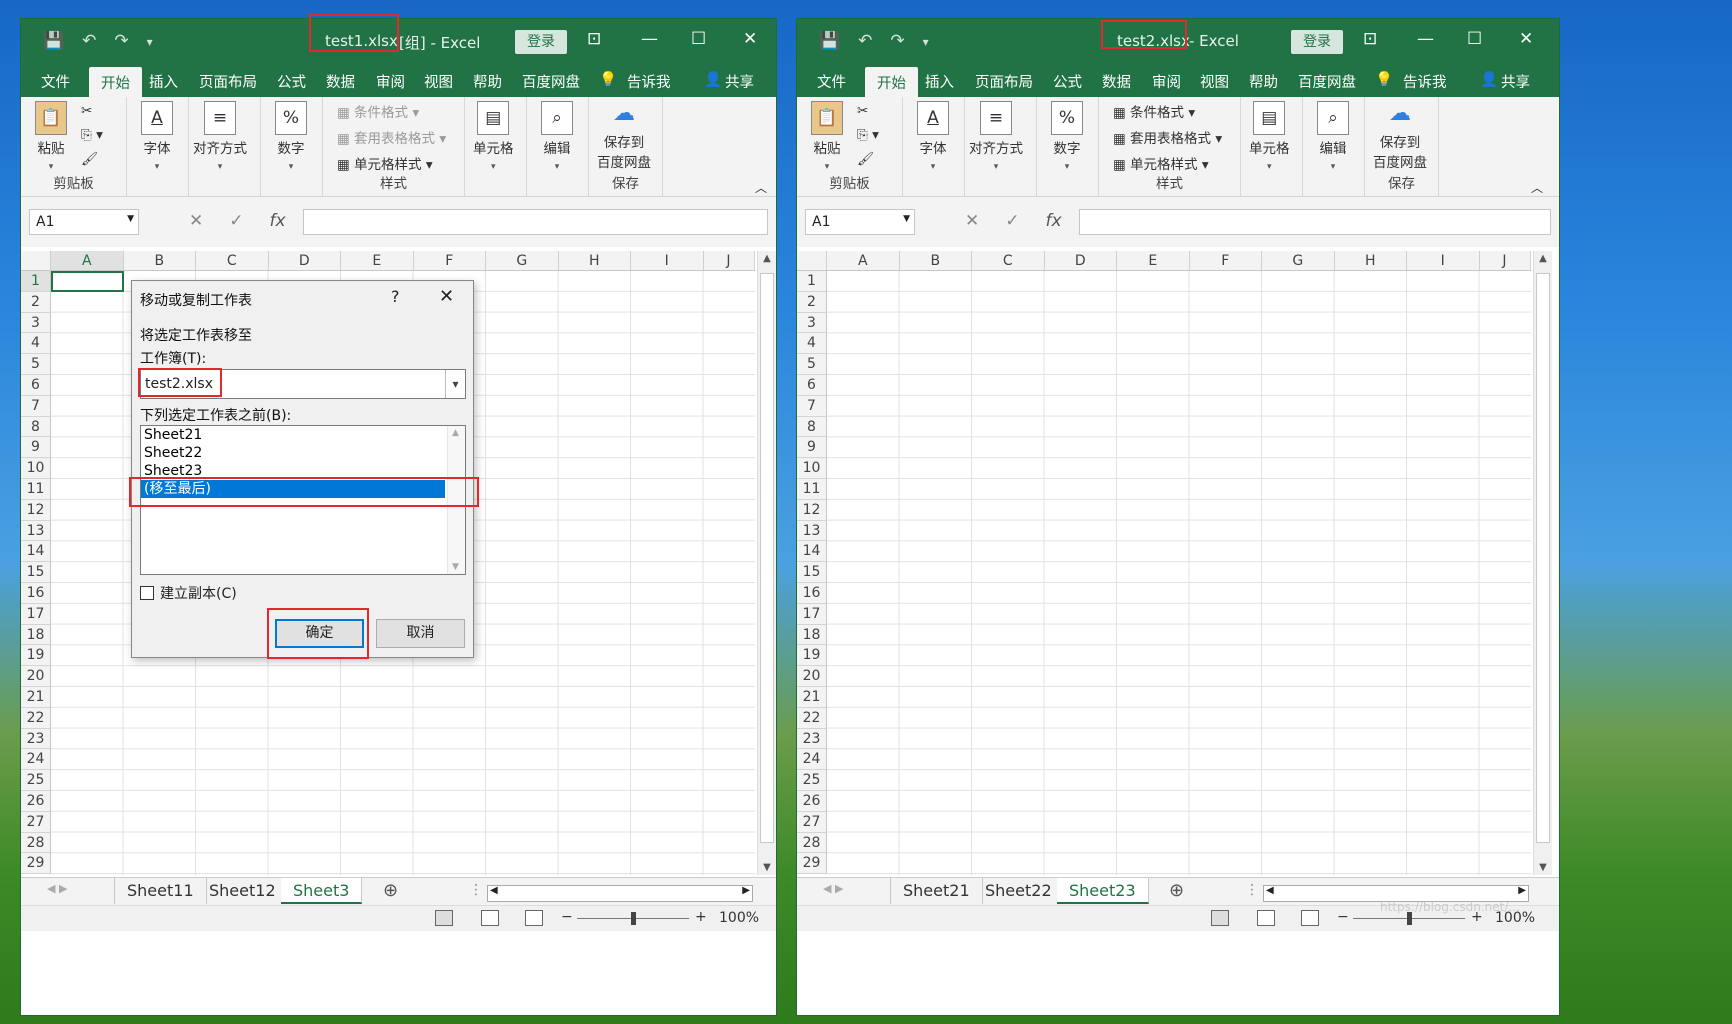 Image resolution: width=1732 pixels, height=1024 pixels. What do you see at coordinates (303, 453) in the screenshot?
I see `list-item: Sheet22` at bounding box center [303, 453].